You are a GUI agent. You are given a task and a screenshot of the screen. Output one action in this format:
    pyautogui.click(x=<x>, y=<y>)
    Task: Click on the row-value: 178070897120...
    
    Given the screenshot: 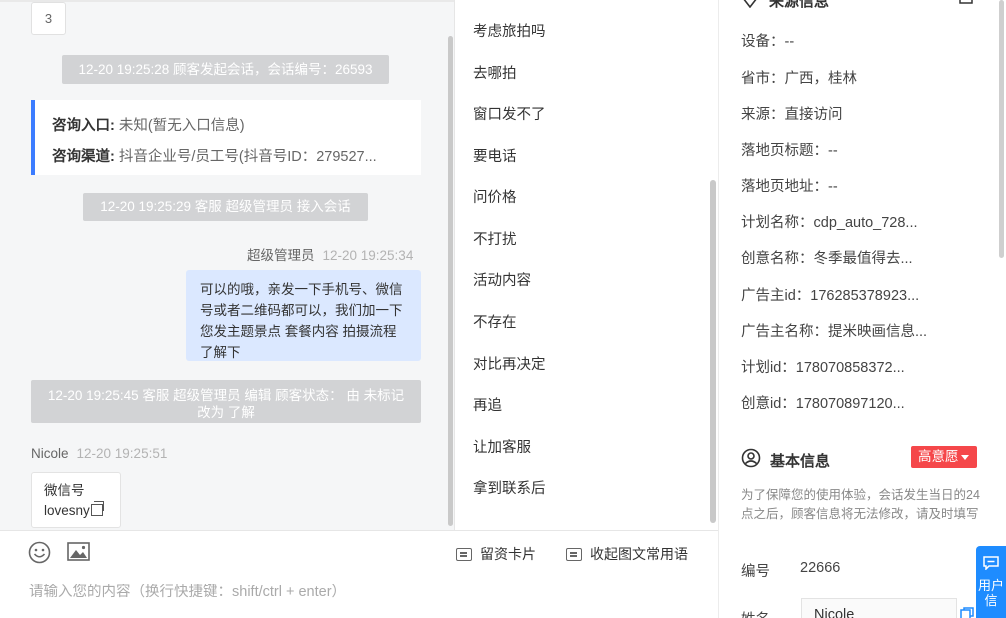 What is the action you would take?
    pyautogui.click(x=850, y=404)
    